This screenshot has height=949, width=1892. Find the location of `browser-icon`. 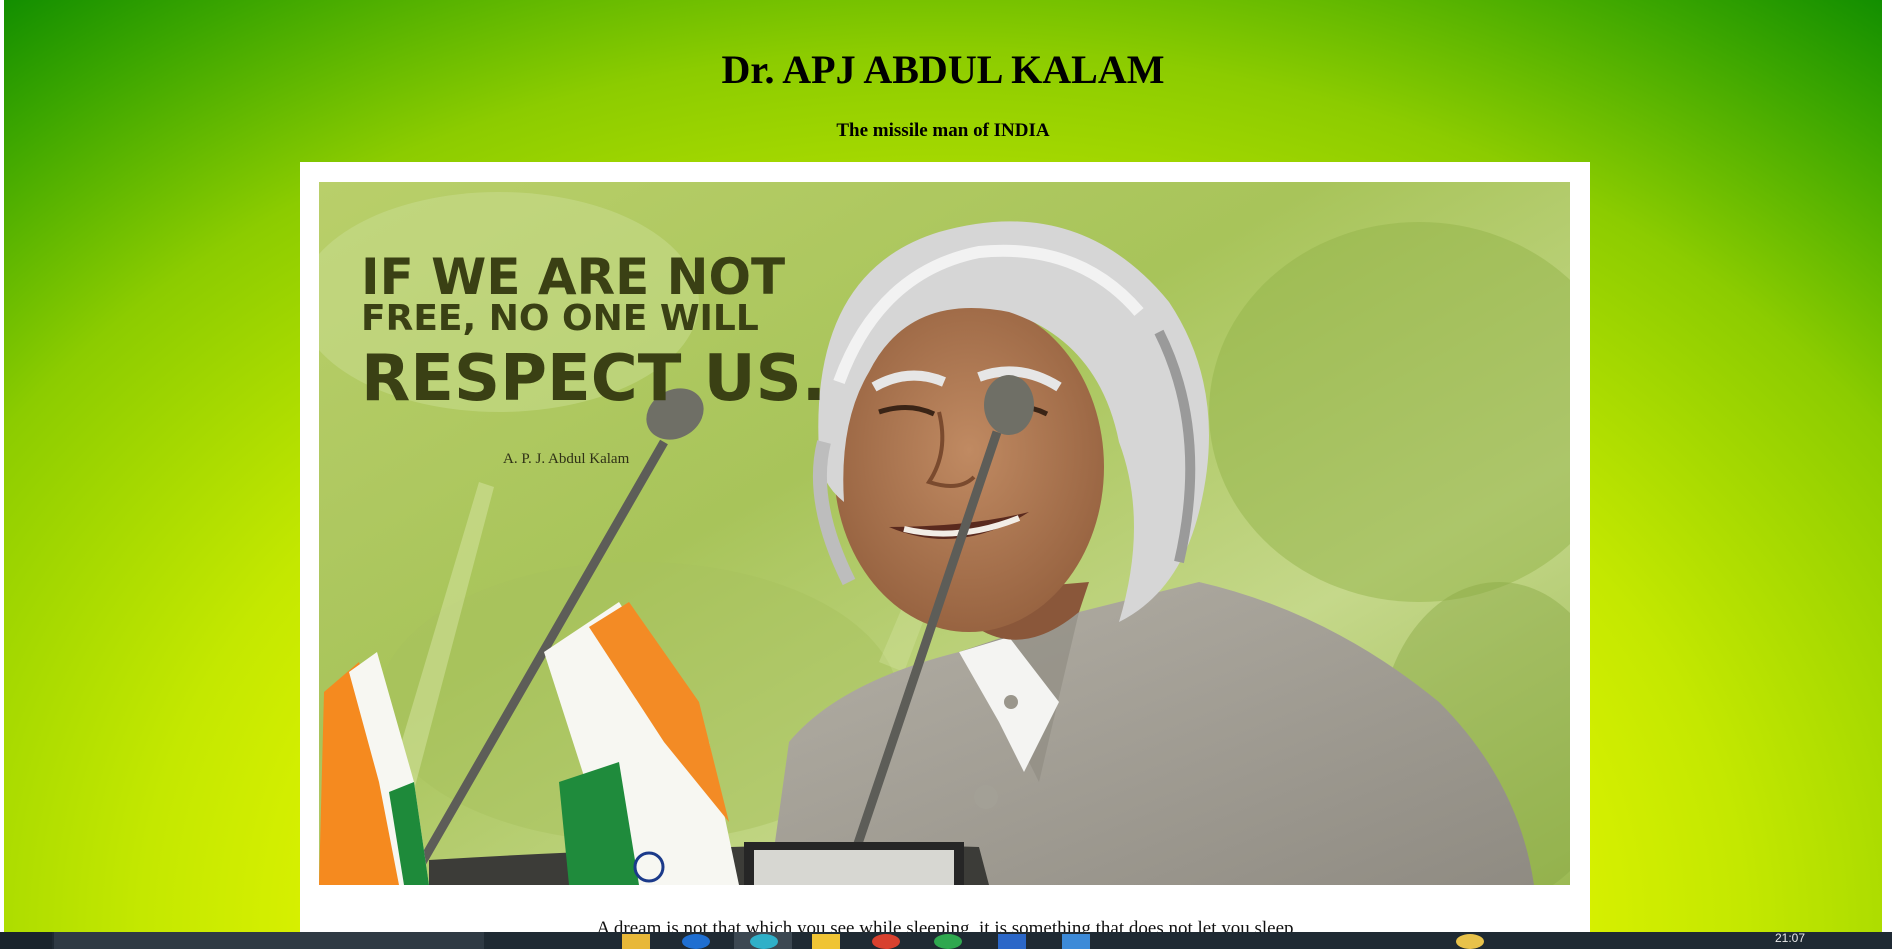

browser-icon is located at coordinates (764, 941).